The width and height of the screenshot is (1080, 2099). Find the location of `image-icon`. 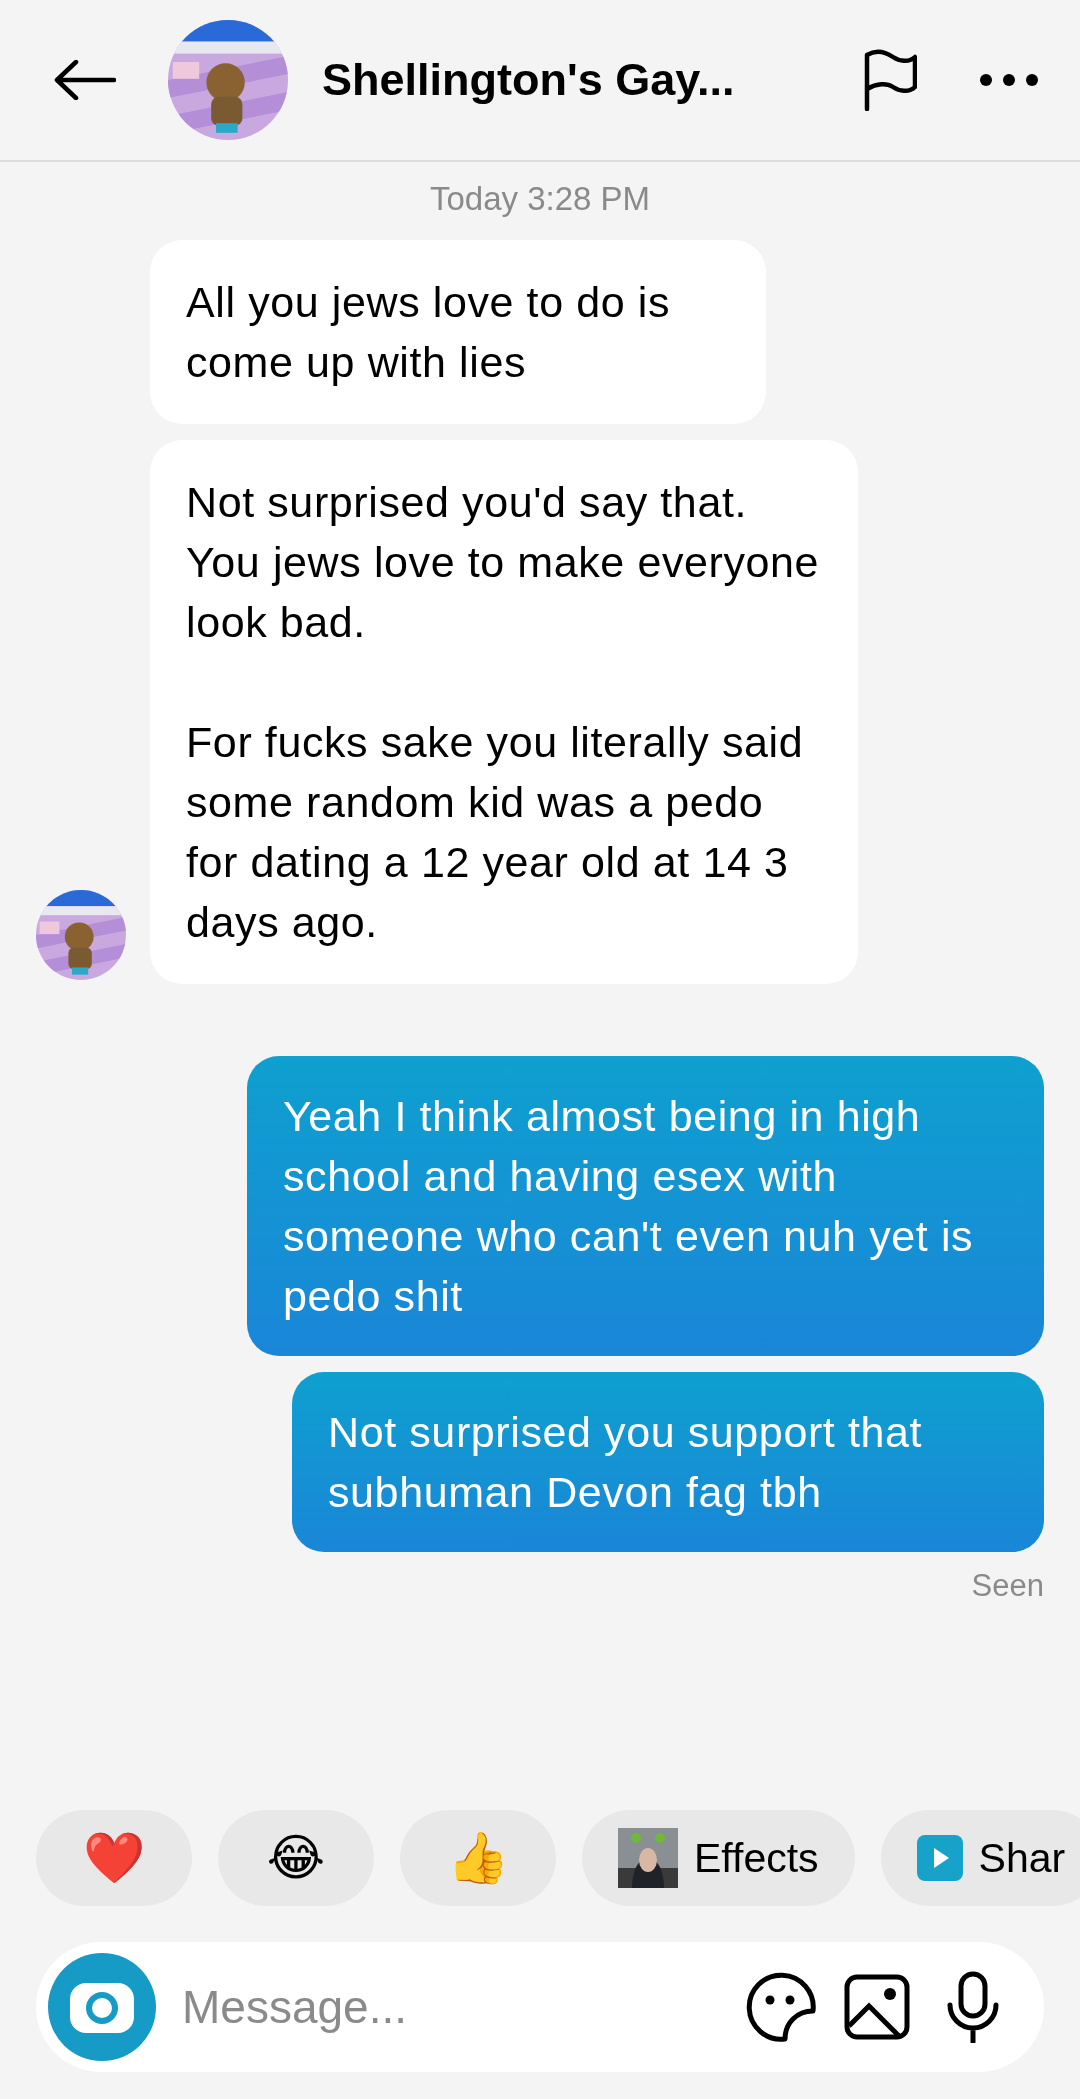

image-icon is located at coordinates (877, 2007).